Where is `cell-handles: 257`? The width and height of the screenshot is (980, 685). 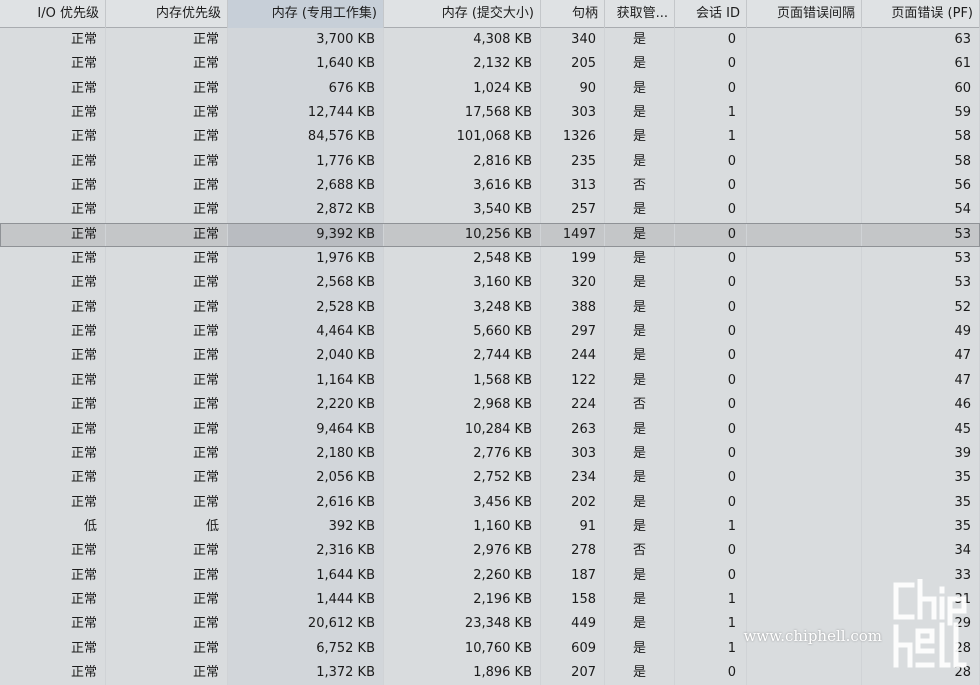 cell-handles: 257 is located at coordinates (573, 210).